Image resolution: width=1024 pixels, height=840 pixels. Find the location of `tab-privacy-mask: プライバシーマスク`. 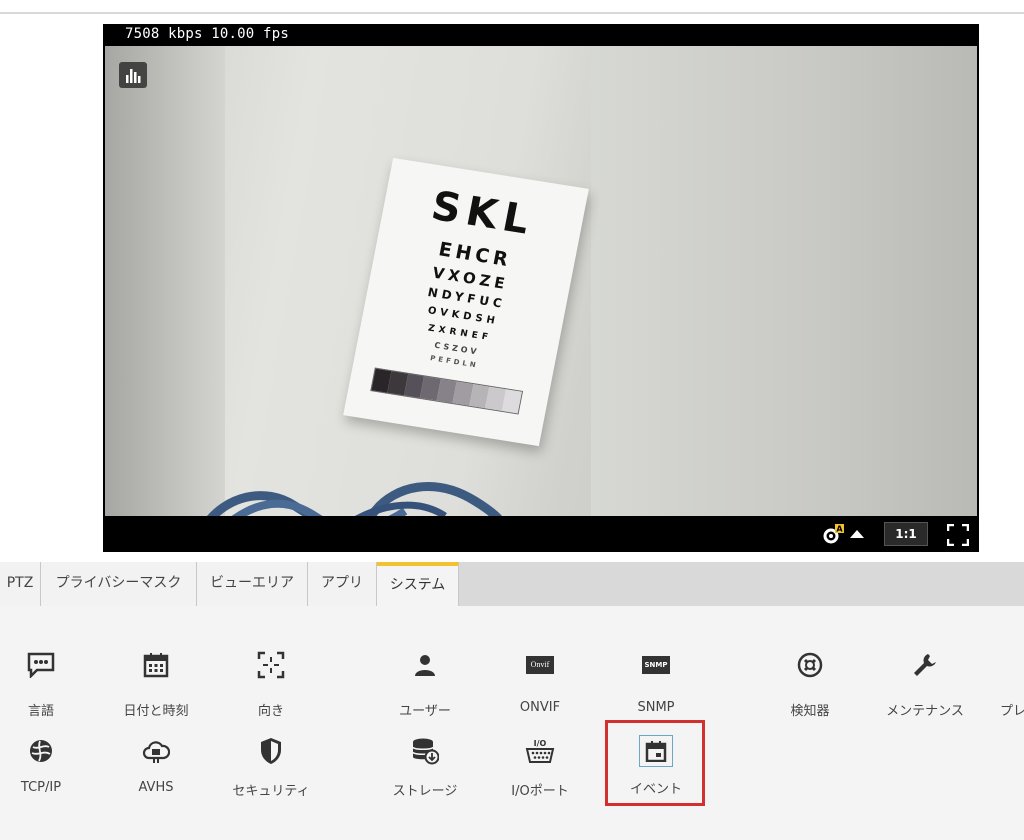

tab-privacy-mask: プライバシーマスク is located at coordinates (119, 584).